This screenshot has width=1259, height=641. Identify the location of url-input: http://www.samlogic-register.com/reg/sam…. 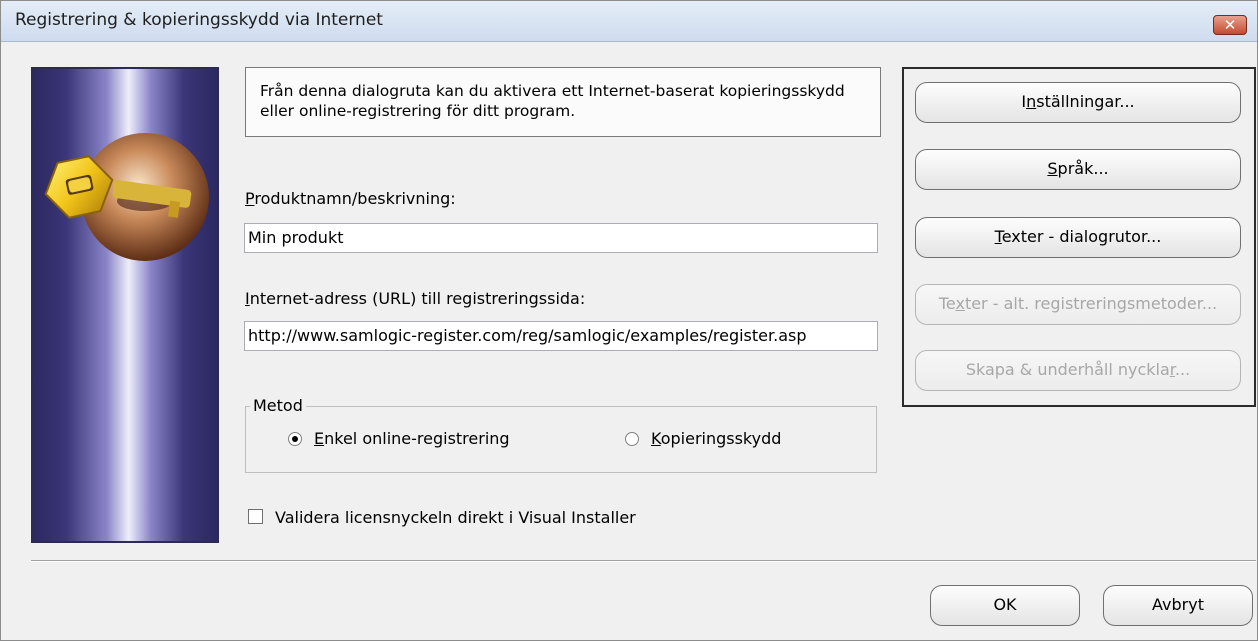
(561, 336).